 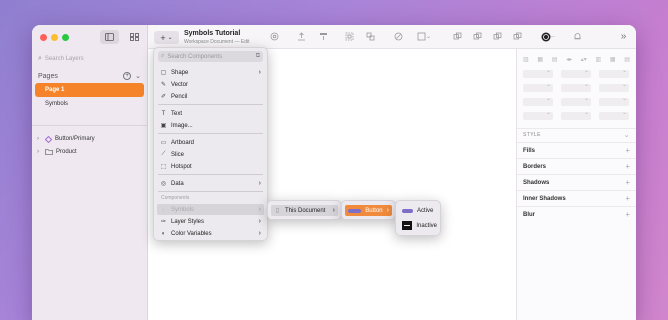 What do you see at coordinates (210, 183) in the screenshot?
I see `menu-item-data: ◎ Data ›` at bounding box center [210, 183].